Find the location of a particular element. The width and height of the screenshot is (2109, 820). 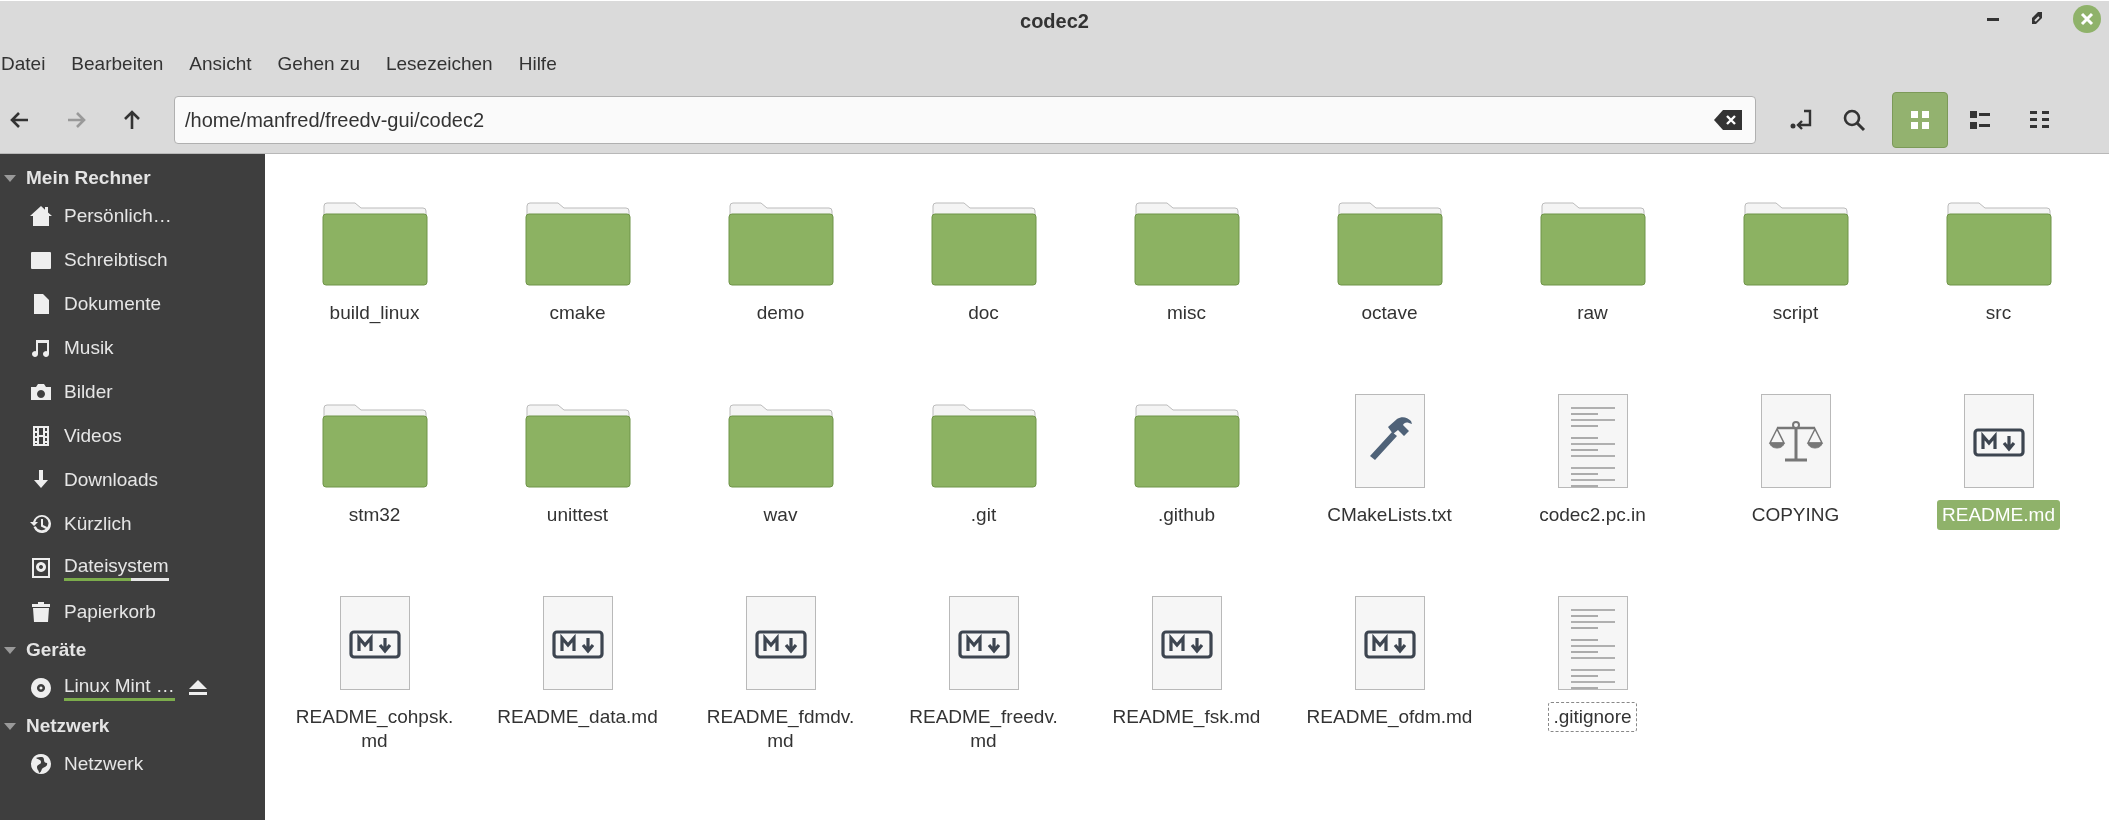

sidebar-item: Bilder is located at coordinates (88, 392).